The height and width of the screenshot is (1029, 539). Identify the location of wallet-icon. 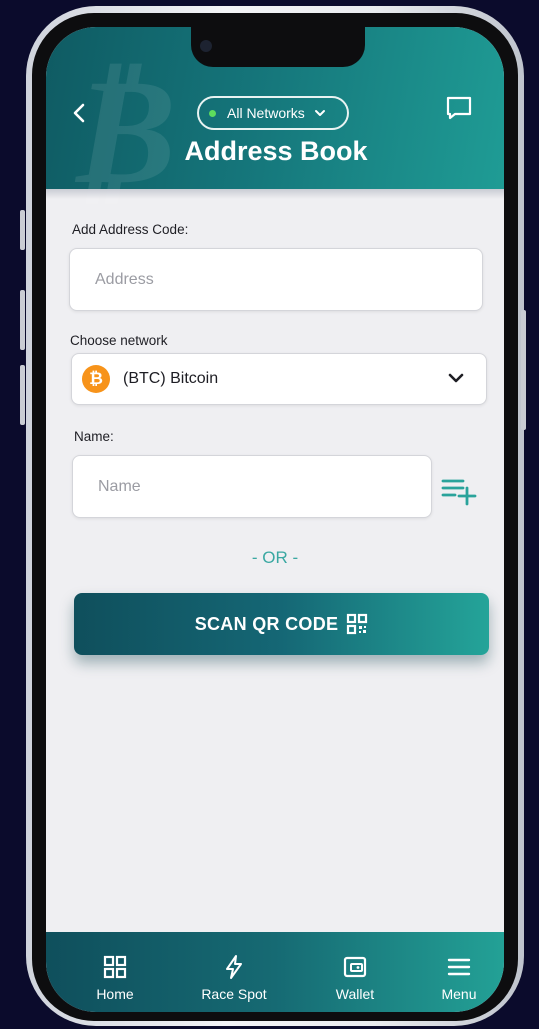
(355, 967).